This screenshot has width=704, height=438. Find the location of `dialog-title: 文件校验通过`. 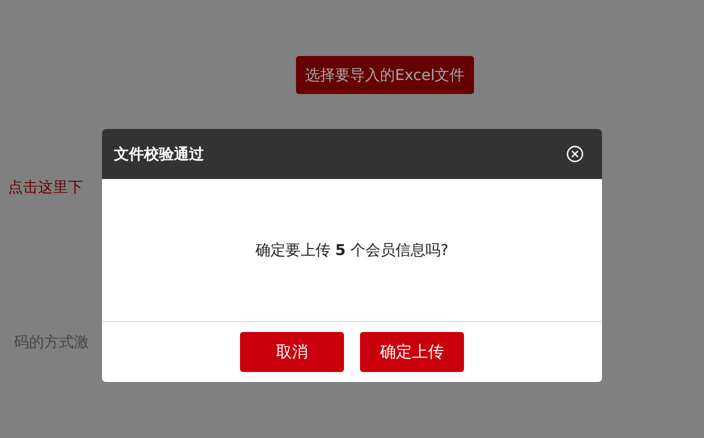

dialog-title: 文件校验通过 is located at coordinates (159, 154).